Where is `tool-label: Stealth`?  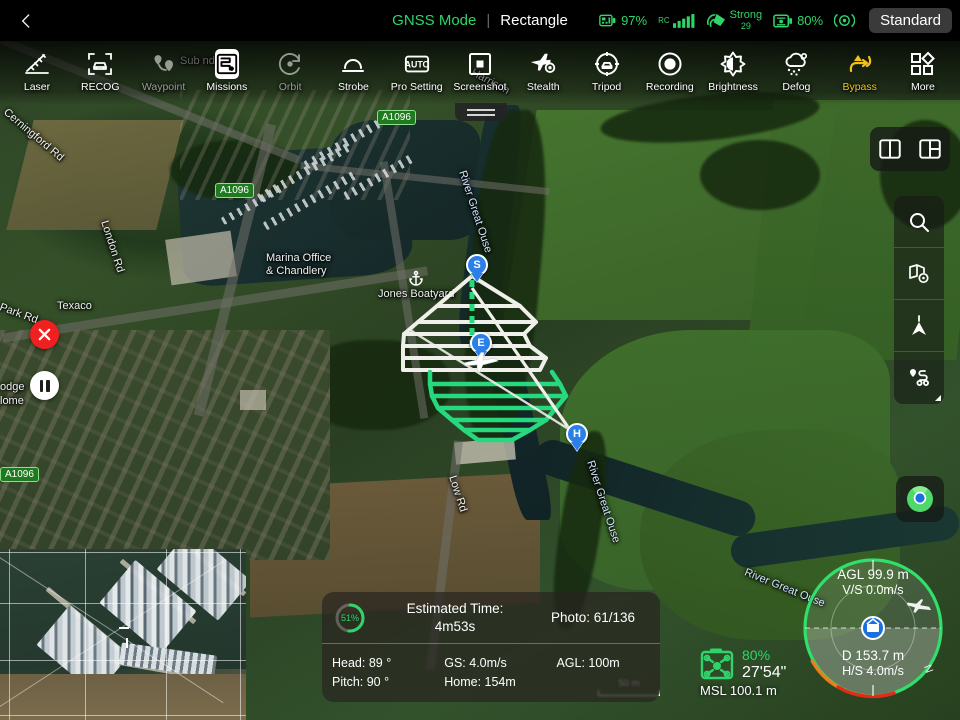
tool-label: Stealth is located at coordinates (543, 87).